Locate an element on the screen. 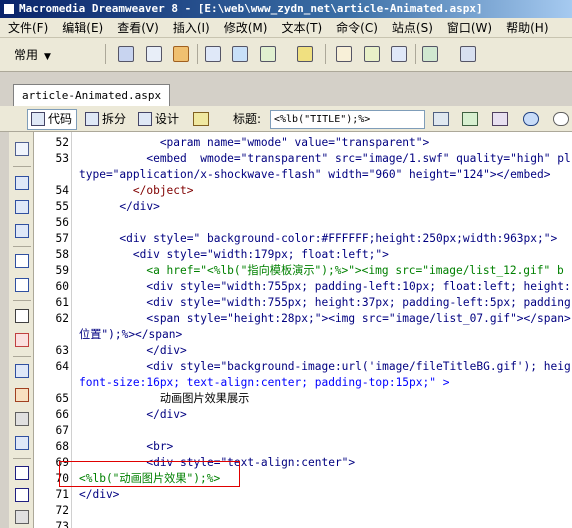 The height and width of the screenshot is (528, 572). line-number: 59 is located at coordinates (62, 270).